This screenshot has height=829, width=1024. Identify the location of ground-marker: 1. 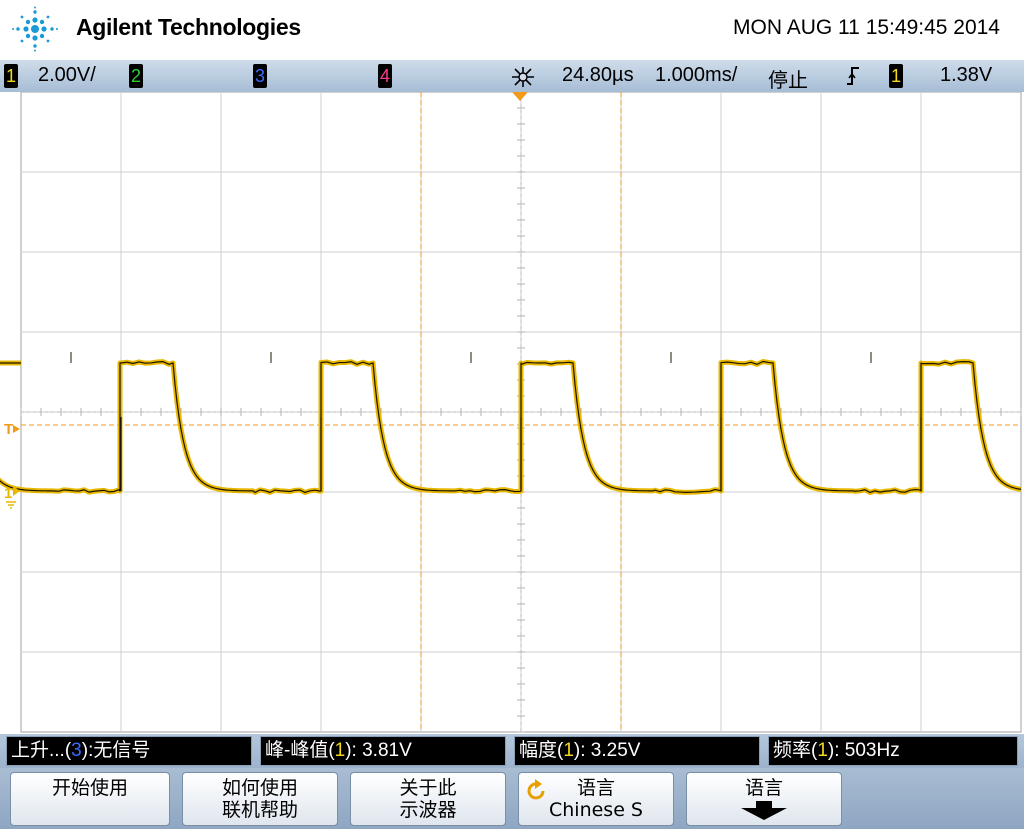
(8, 493).